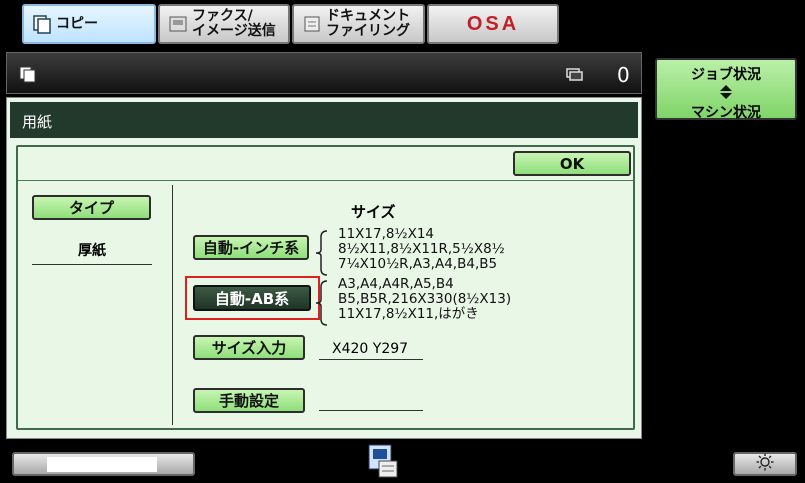 This screenshot has height=483, width=805. What do you see at coordinates (234, 23) in the screenshot?
I see `tab-fax-label: ファクス/ イメージ送信` at bounding box center [234, 23].